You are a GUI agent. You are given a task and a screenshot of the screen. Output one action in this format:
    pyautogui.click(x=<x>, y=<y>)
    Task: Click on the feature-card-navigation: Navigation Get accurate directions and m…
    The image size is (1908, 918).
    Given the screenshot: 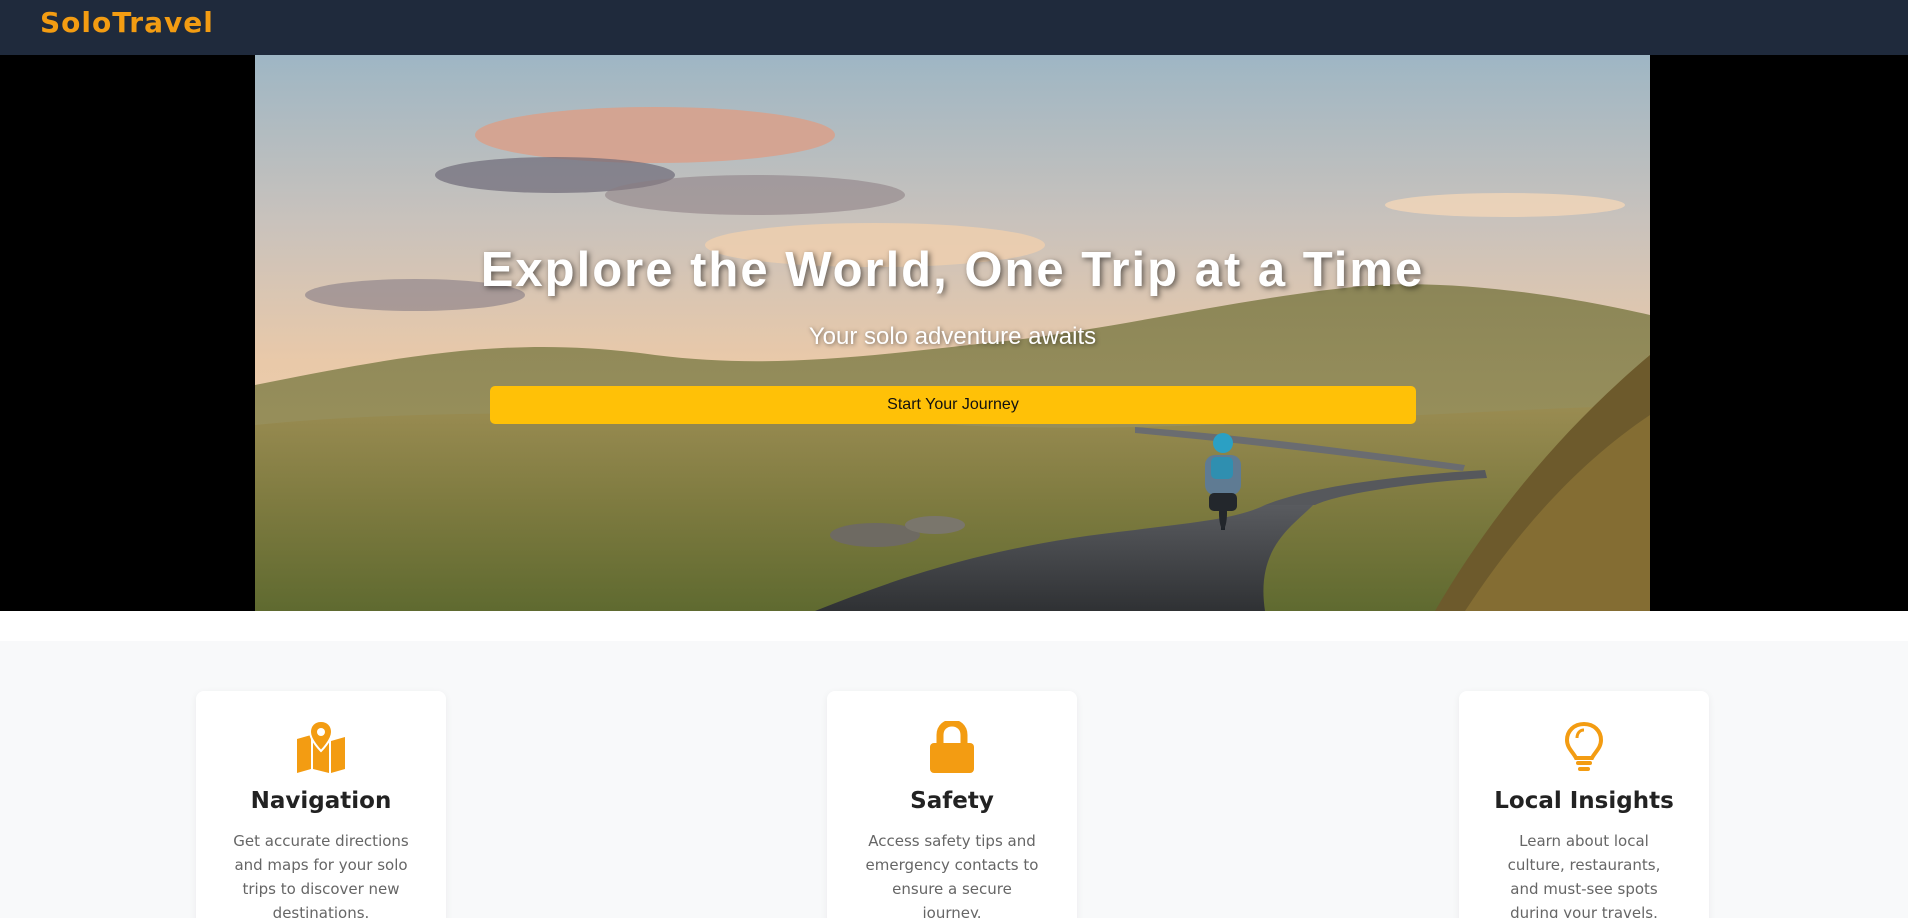 What is the action you would take?
    pyautogui.click(x=321, y=804)
    